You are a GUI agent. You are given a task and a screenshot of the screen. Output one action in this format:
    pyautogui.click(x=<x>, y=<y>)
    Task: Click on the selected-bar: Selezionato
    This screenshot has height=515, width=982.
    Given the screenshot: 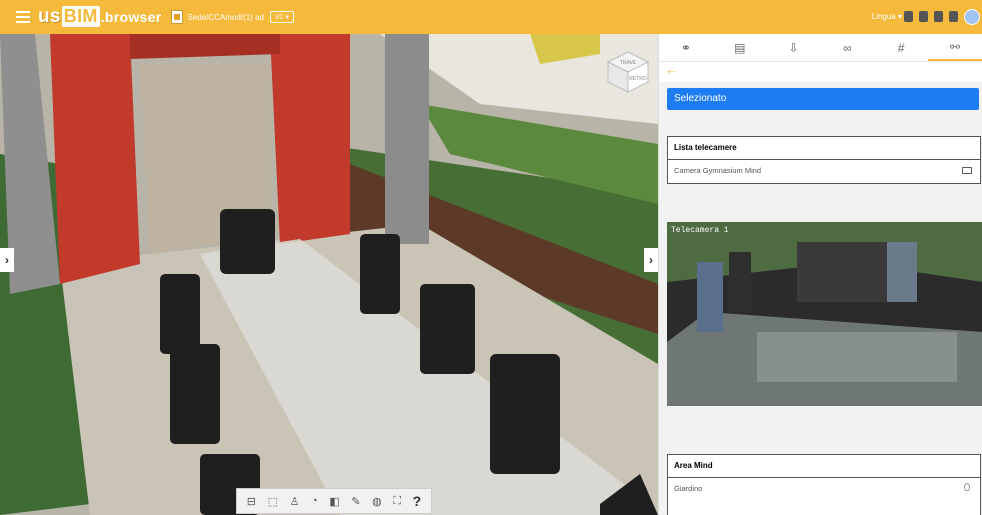 What is the action you would take?
    pyautogui.click(x=823, y=99)
    